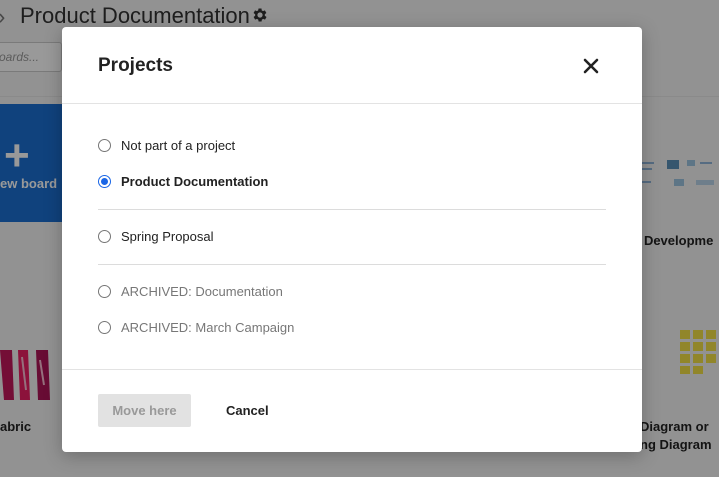 The height and width of the screenshot is (477, 719). What do you see at coordinates (352, 65) in the screenshot?
I see `dialog-header: Projects` at bounding box center [352, 65].